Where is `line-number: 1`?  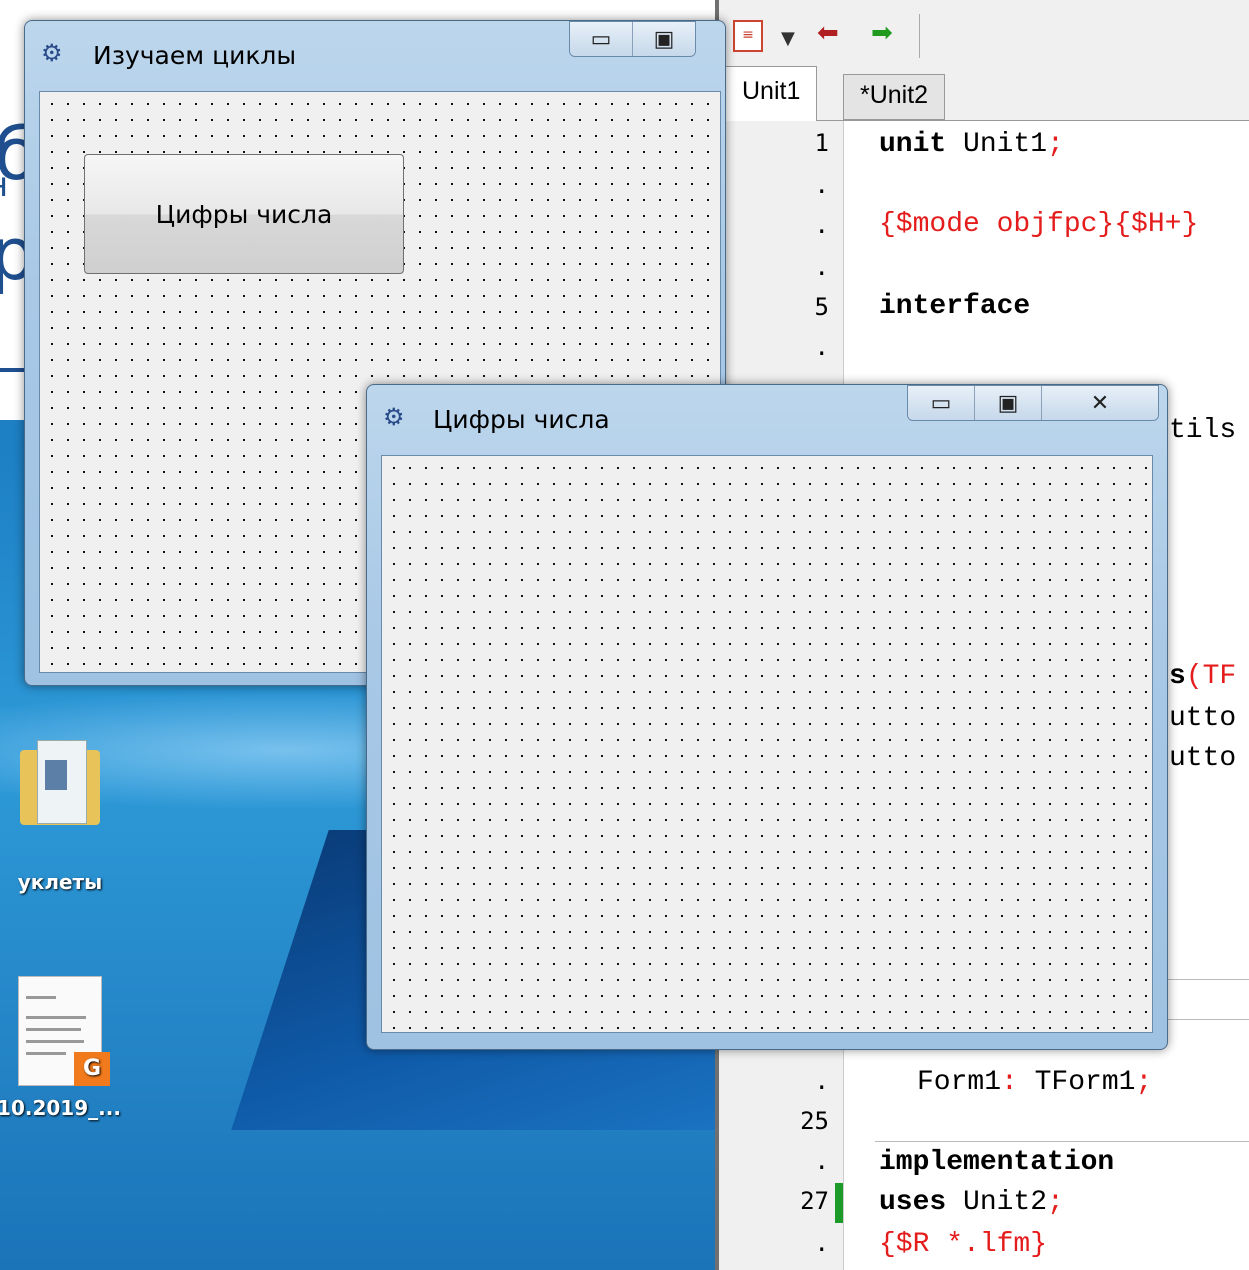 line-number: 1 is located at coordinates (821, 143).